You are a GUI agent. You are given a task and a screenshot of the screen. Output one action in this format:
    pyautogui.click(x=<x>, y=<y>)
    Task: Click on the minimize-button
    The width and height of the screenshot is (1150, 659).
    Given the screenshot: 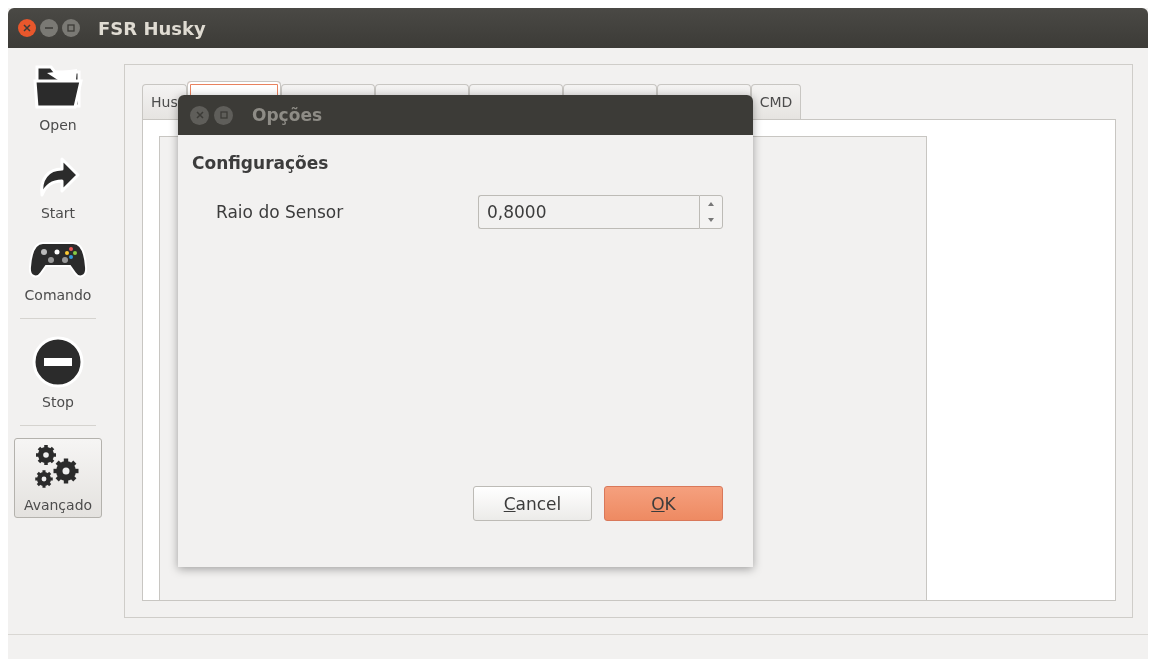 What is the action you would take?
    pyautogui.click(x=49, y=28)
    